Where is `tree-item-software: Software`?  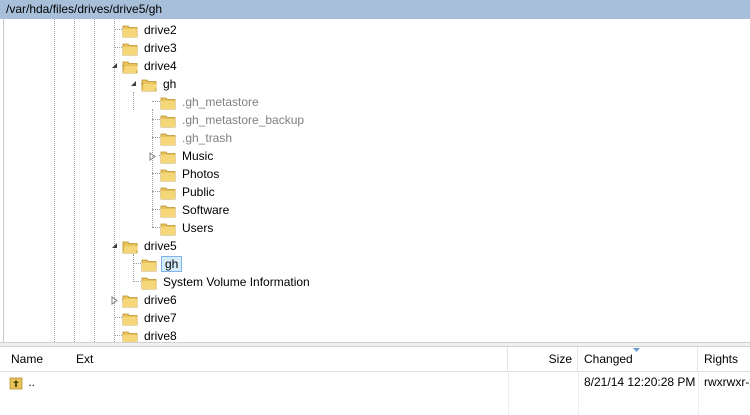
tree-item-software: Software is located at coordinates (195, 210).